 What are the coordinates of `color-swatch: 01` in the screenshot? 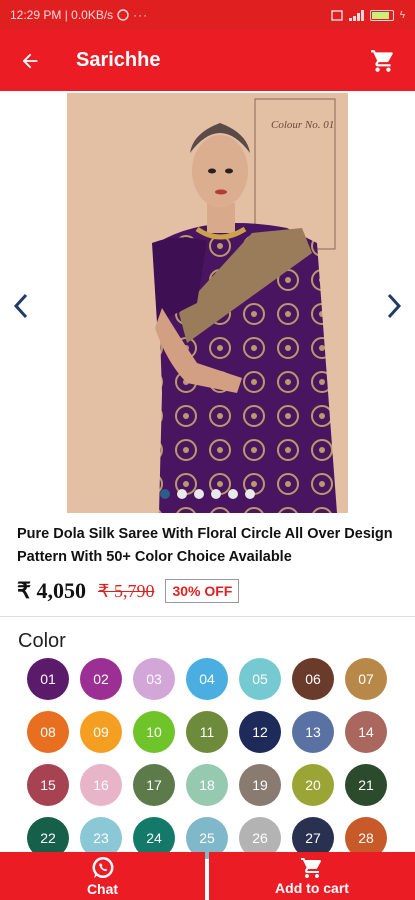 It's located at (48, 679).